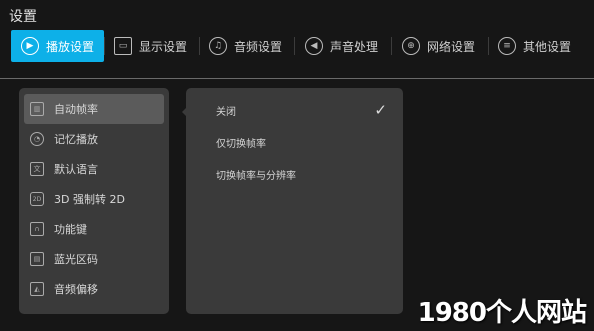  What do you see at coordinates (380, 110) in the screenshot?
I see `checkmark-icon: ✓` at bounding box center [380, 110].